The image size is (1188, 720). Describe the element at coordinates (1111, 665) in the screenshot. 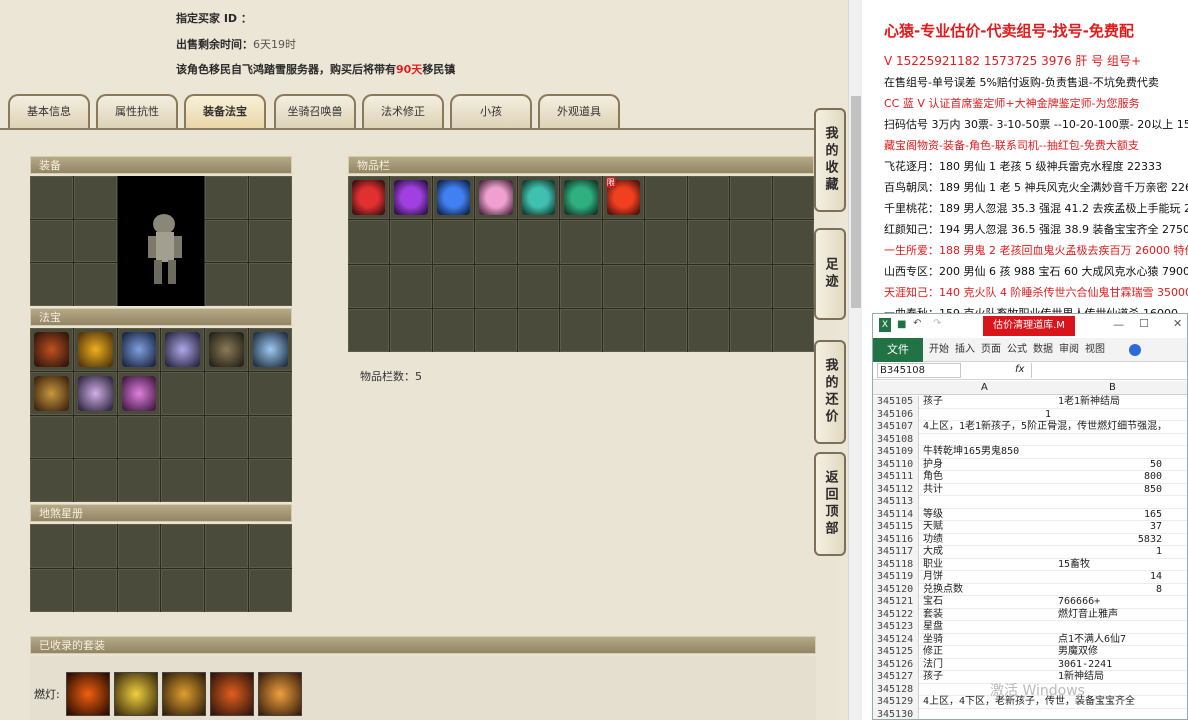

I see `cell-b: 3061-2241` at that location.